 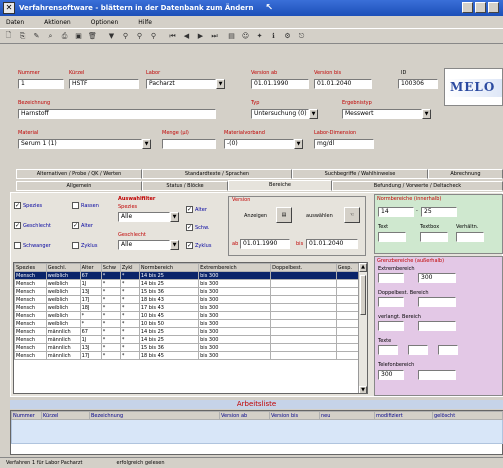 What do you see at coordinates (437, 326) in the screenshot?
I see `verlangt-to-field` at bounding box center [437, 326].